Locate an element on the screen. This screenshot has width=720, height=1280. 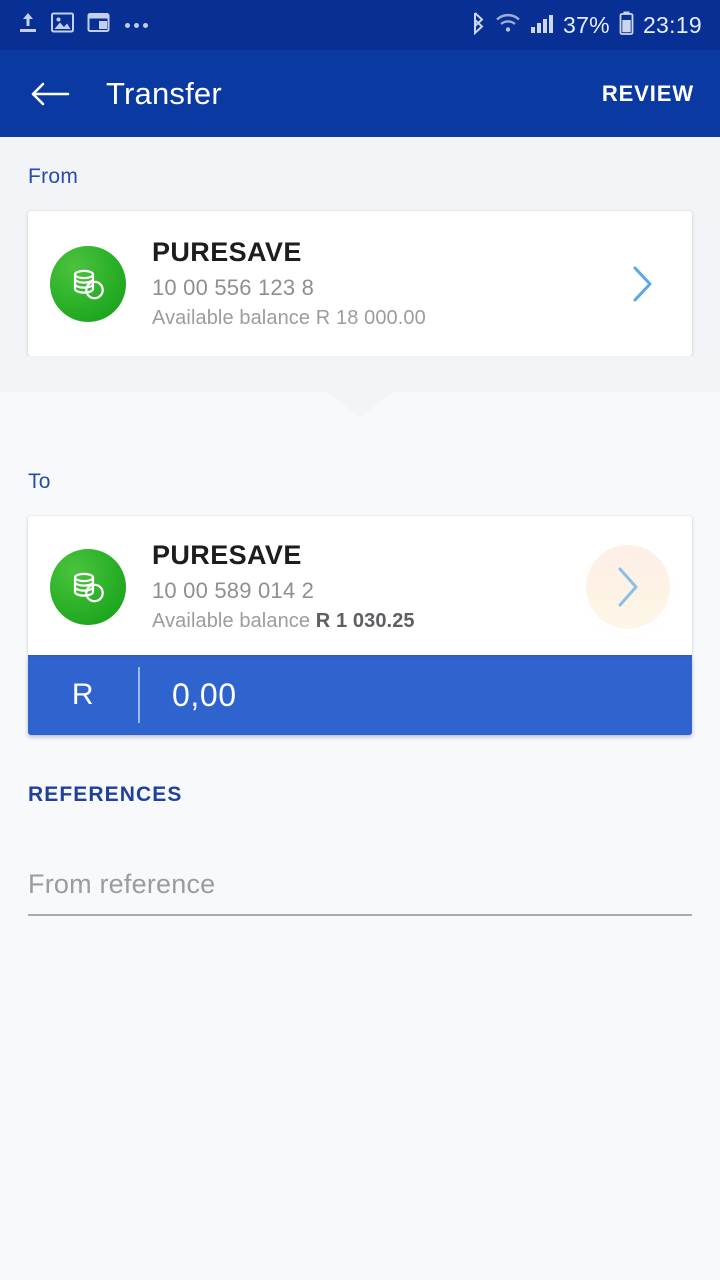
page-title: Transfer is located at coordinates (164, 93).